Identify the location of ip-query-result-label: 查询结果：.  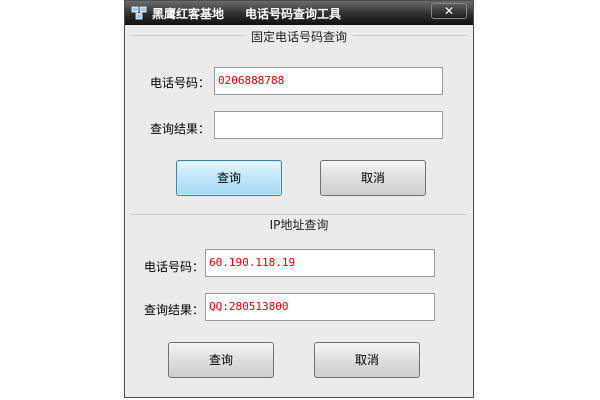
(174, 310).